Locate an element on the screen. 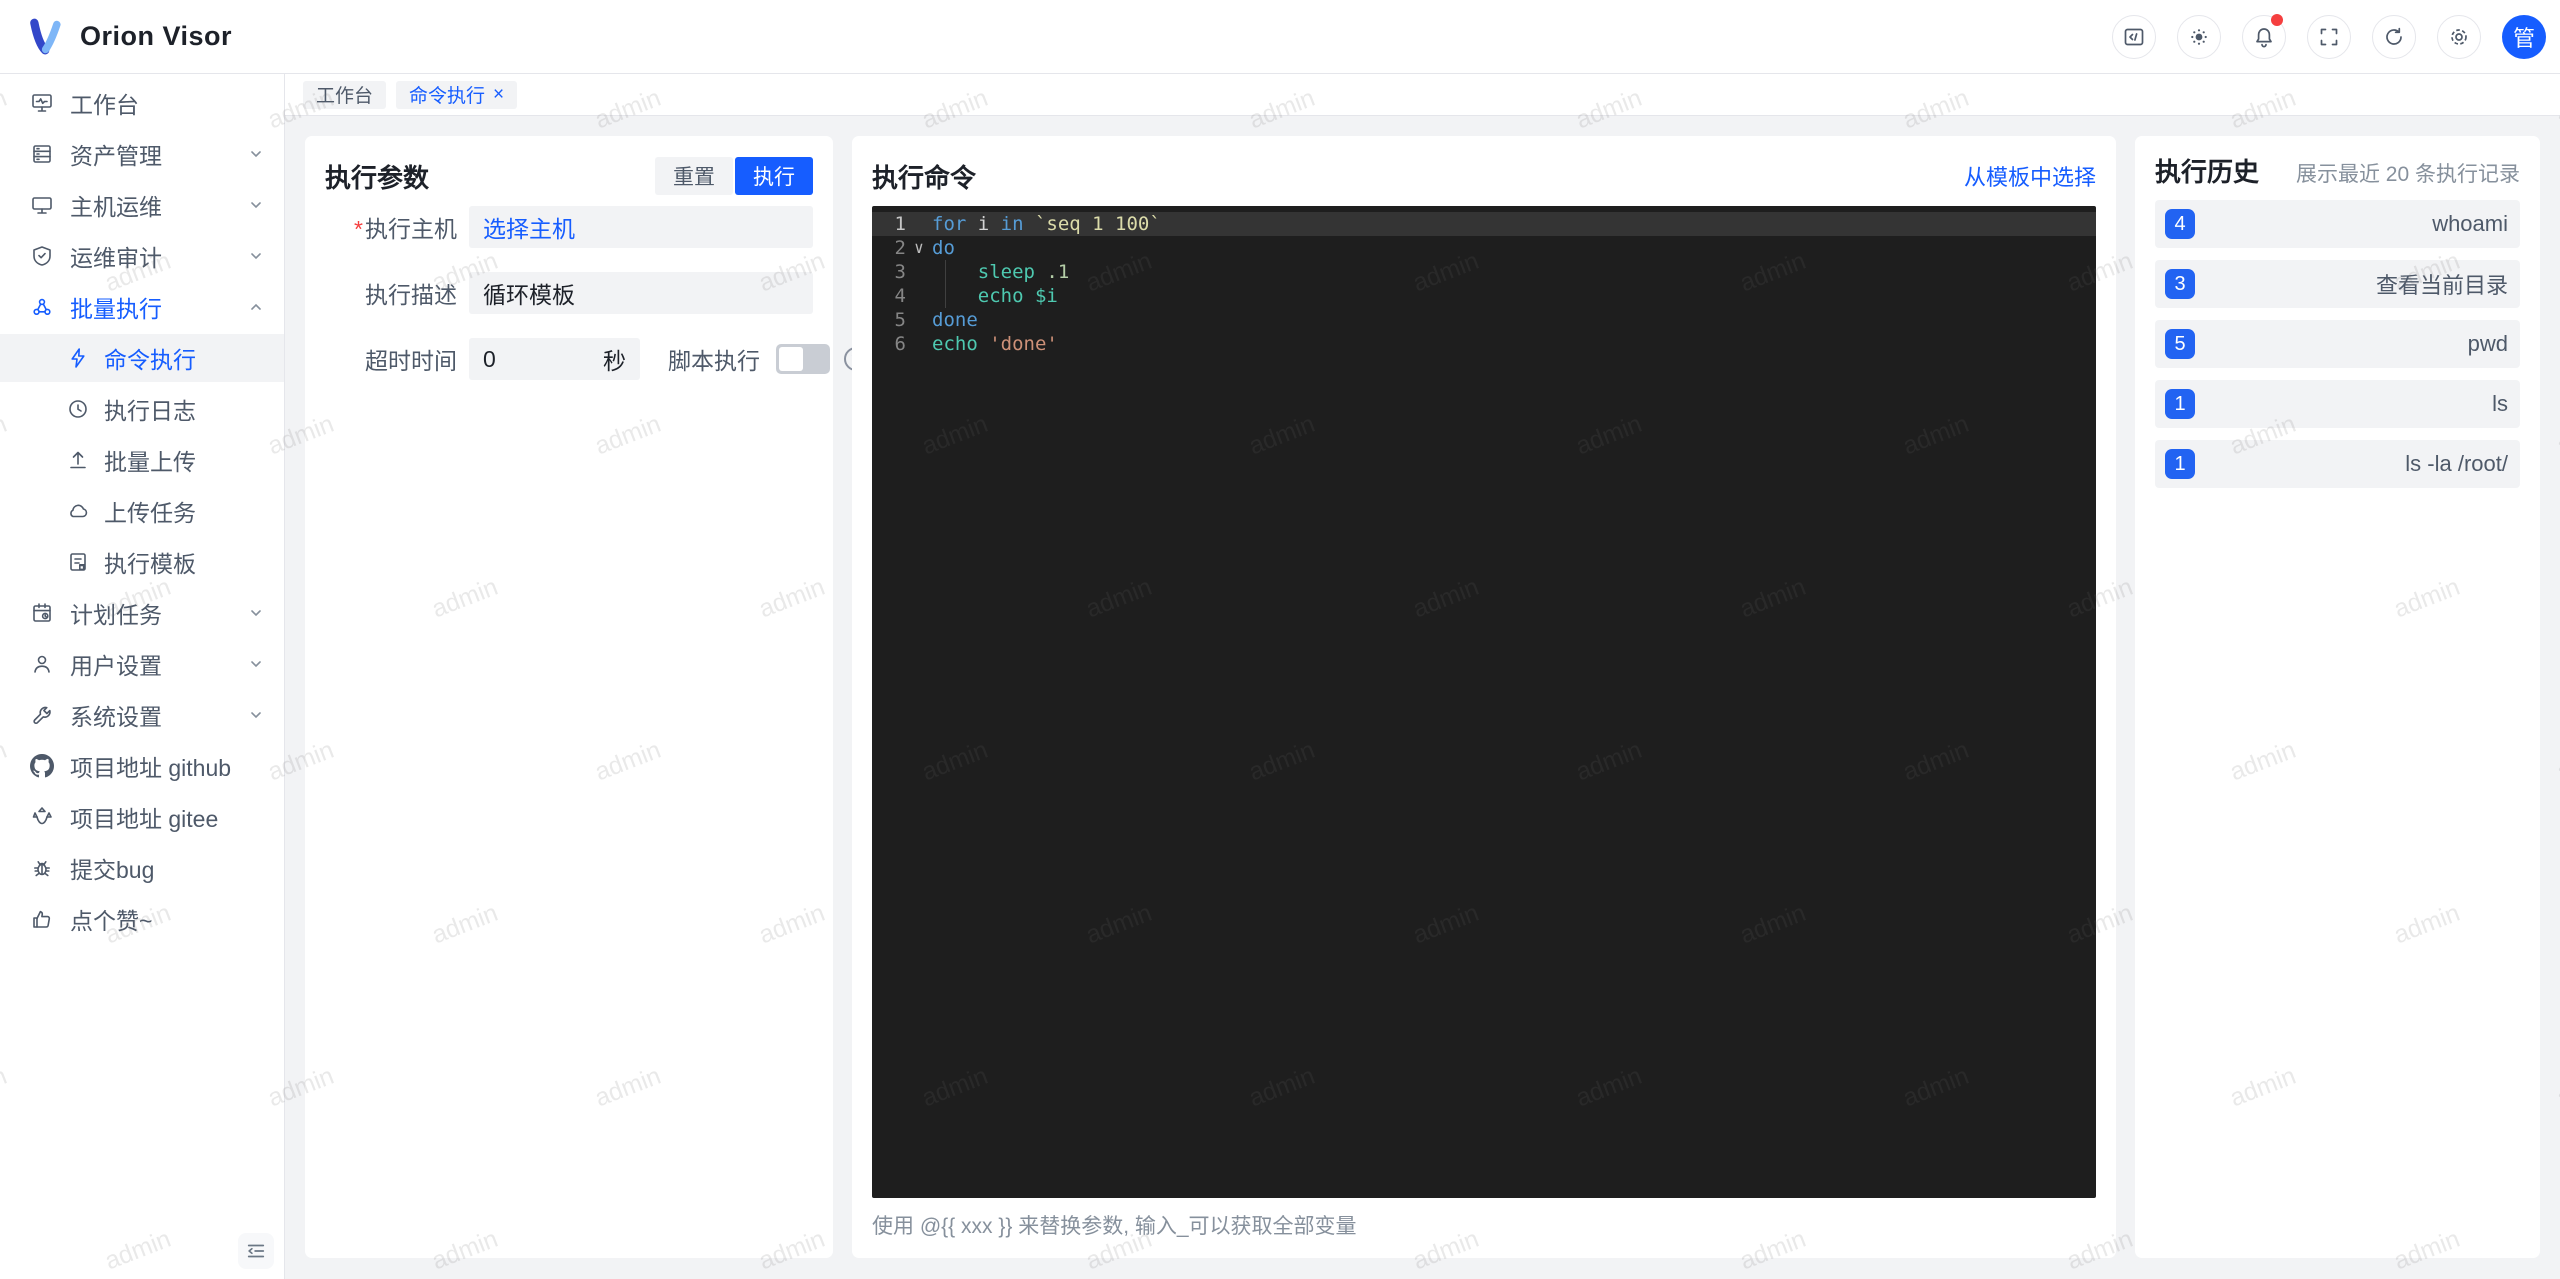 The height and width of the screenshot is (1279, 2560). theme-toggle-button is located at coordinates (2199, 36).